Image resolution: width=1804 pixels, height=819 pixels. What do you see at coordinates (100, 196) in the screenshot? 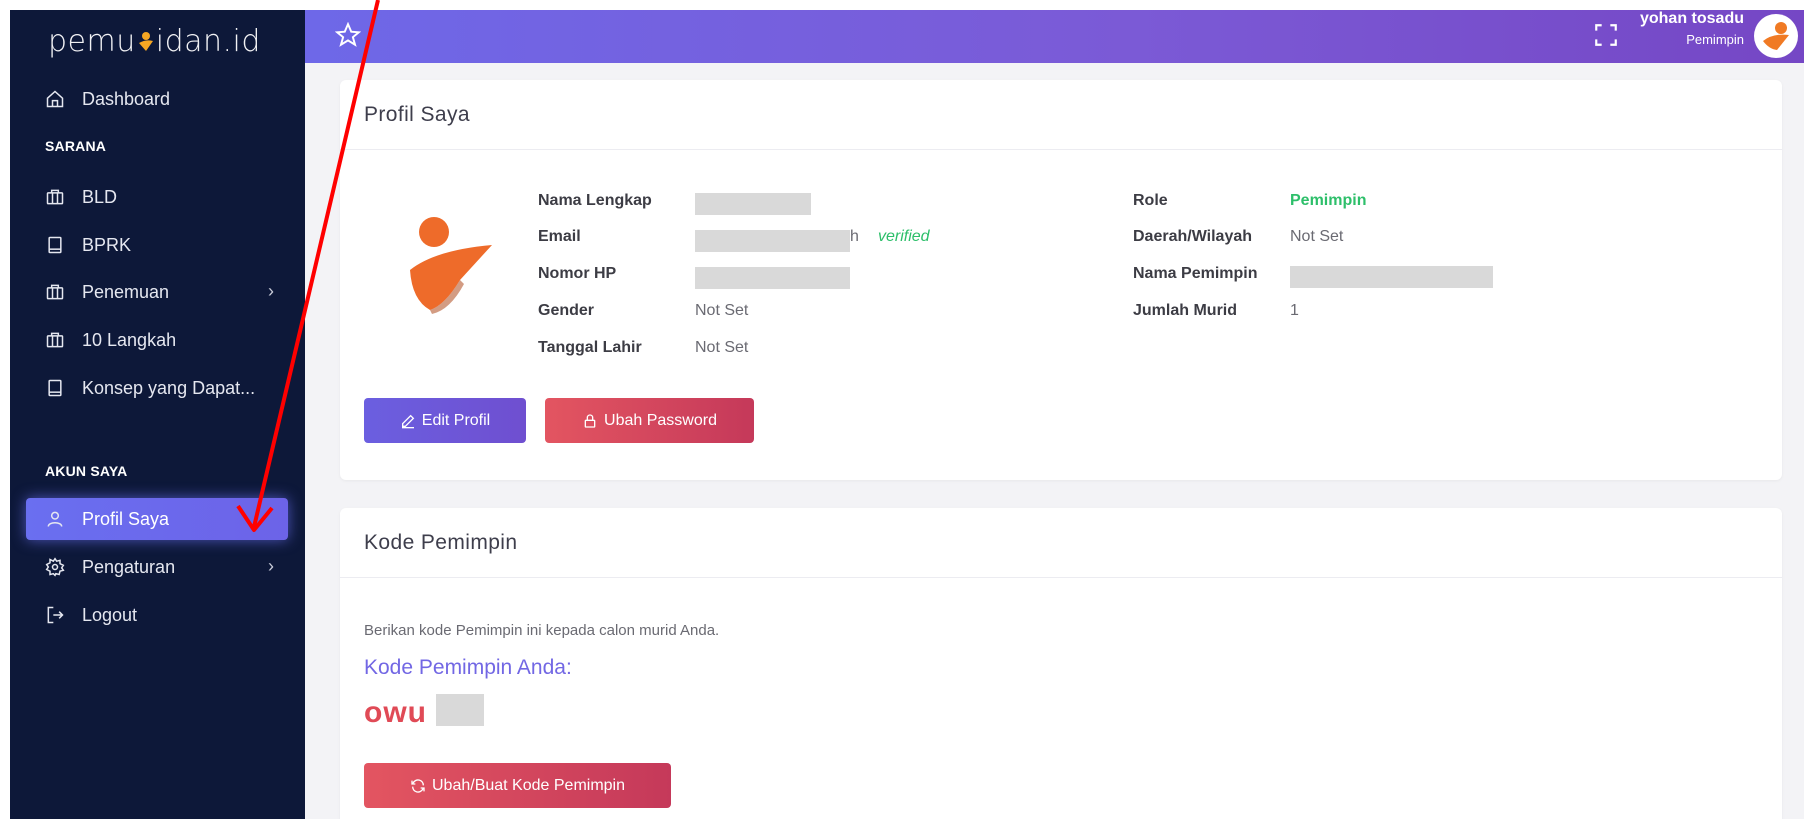
I see `sidebar-item-label: BLD` at bounding box center [100, 196].